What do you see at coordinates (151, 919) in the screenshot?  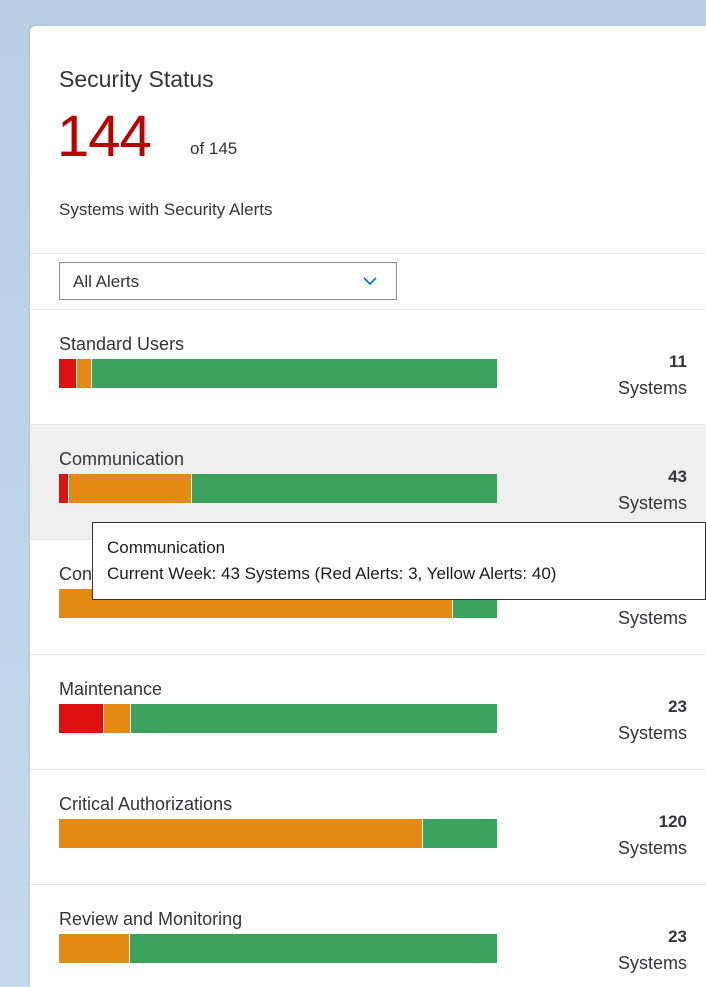 I see `category-label: Review and Monitoring` at bounding box center [151, 919].